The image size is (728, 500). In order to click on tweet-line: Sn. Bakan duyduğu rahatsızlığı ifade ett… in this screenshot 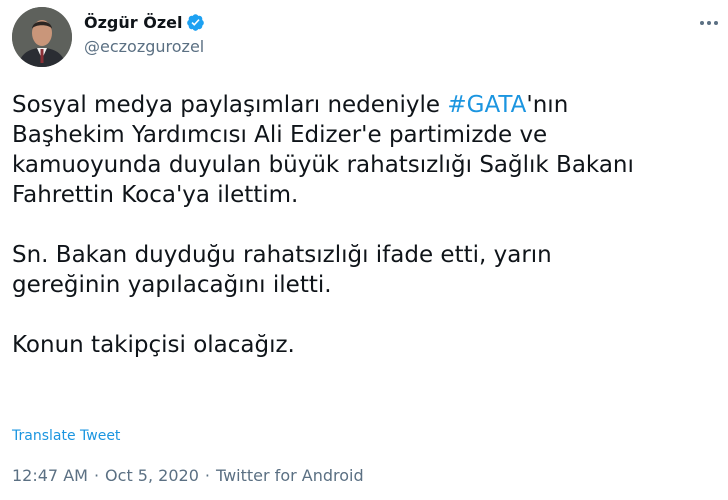, I will do `click(282, 255)`.